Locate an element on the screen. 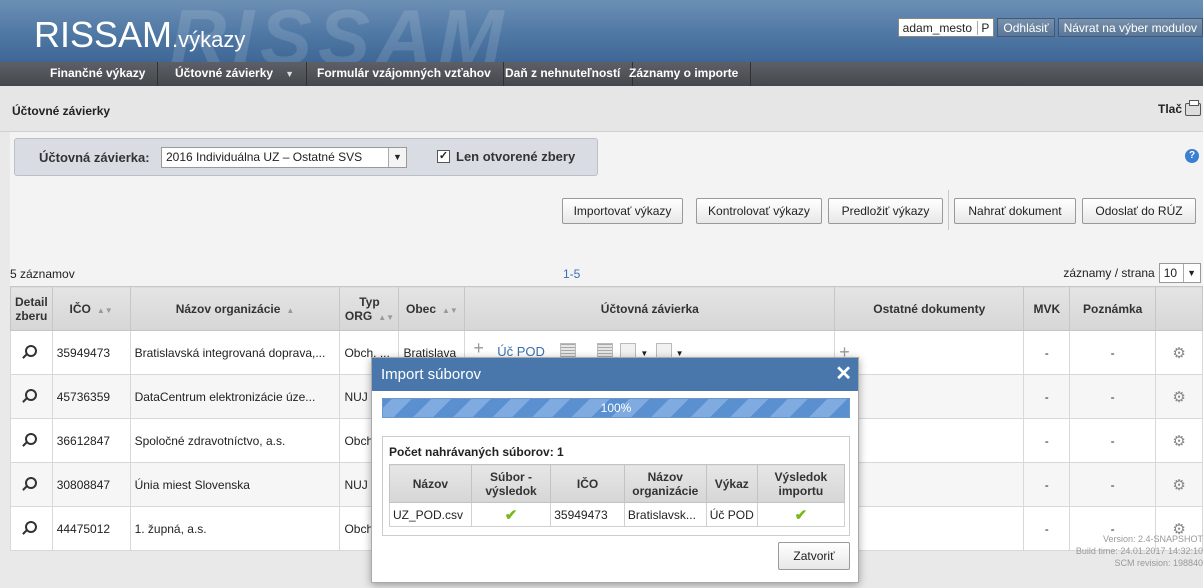 The height and width of the screenshot is (588, 1203). close-dialog-button: Zatvoriť is located at coordinates (814, 556).